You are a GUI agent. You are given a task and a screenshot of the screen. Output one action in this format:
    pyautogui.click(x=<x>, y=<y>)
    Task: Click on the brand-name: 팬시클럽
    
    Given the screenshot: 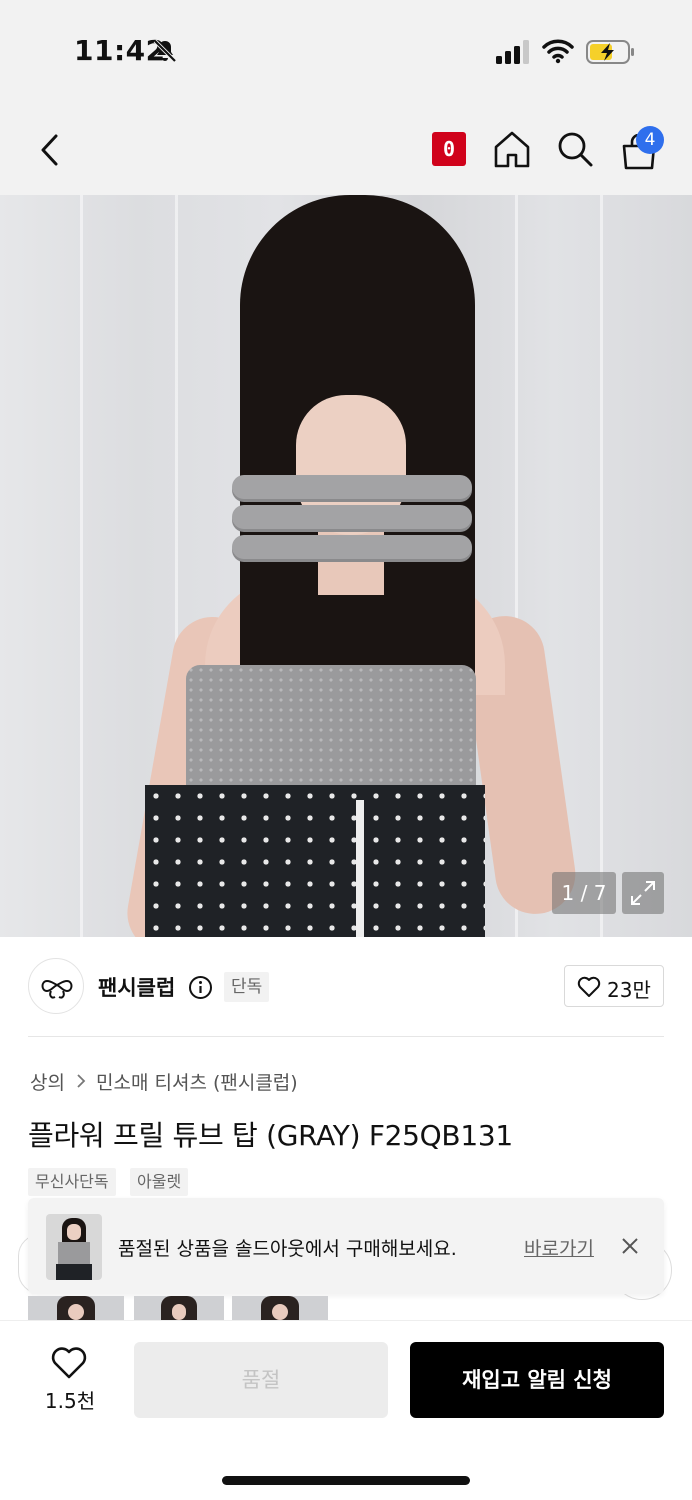 What is the action you would take?
    pyautogui.click(x=136, y=987)
    